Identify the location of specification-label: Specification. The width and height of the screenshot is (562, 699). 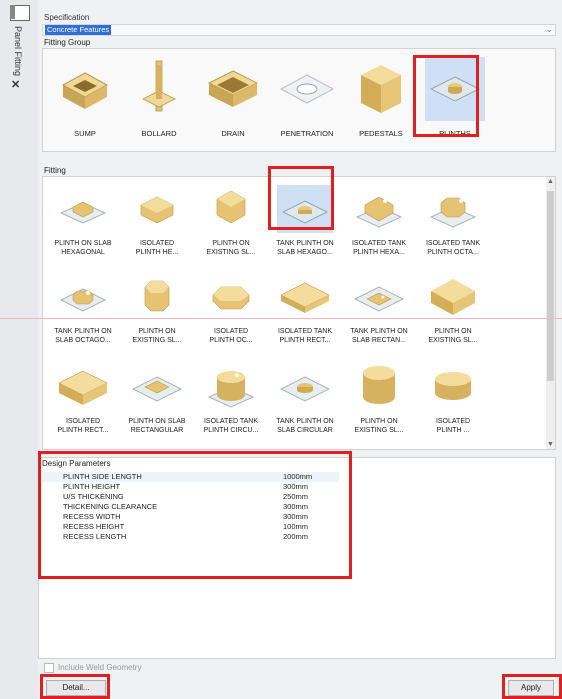
(67, 17).